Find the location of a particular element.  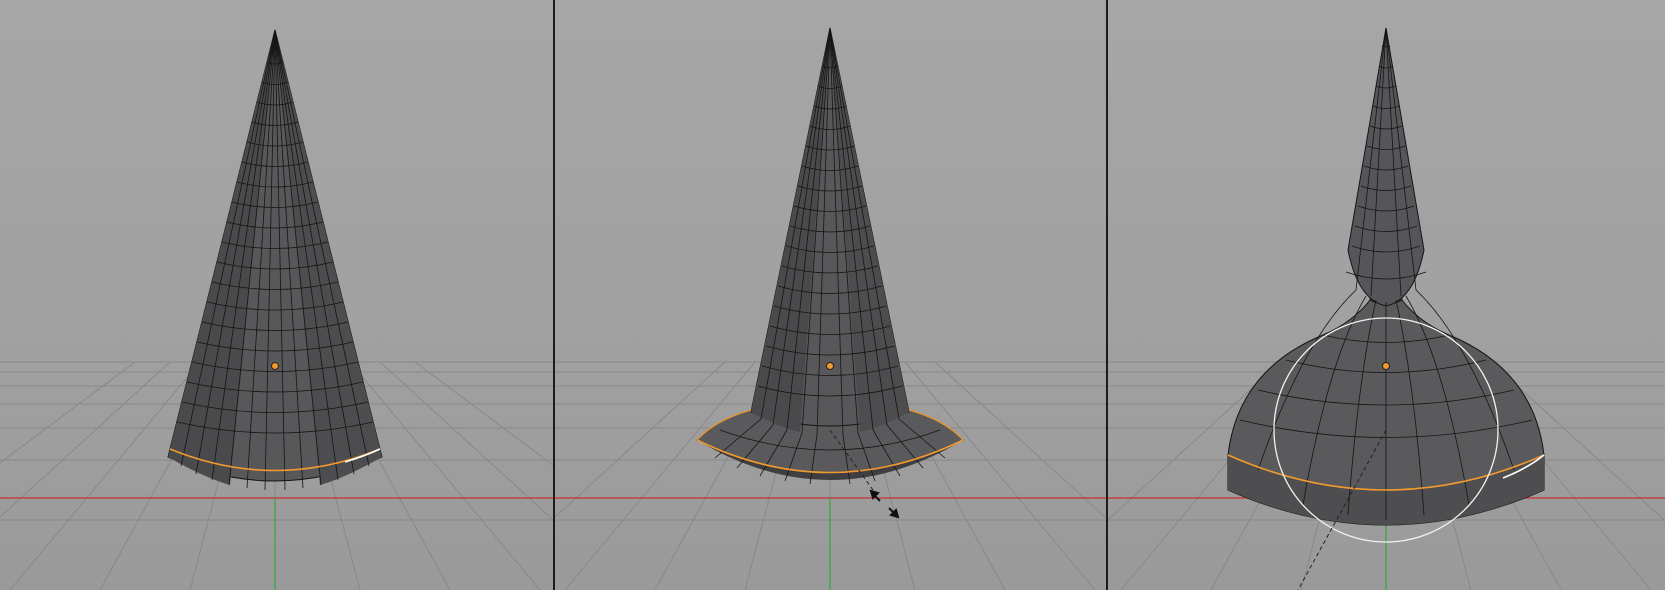

scale-cursor-icon is located at coordinates (884, 504).